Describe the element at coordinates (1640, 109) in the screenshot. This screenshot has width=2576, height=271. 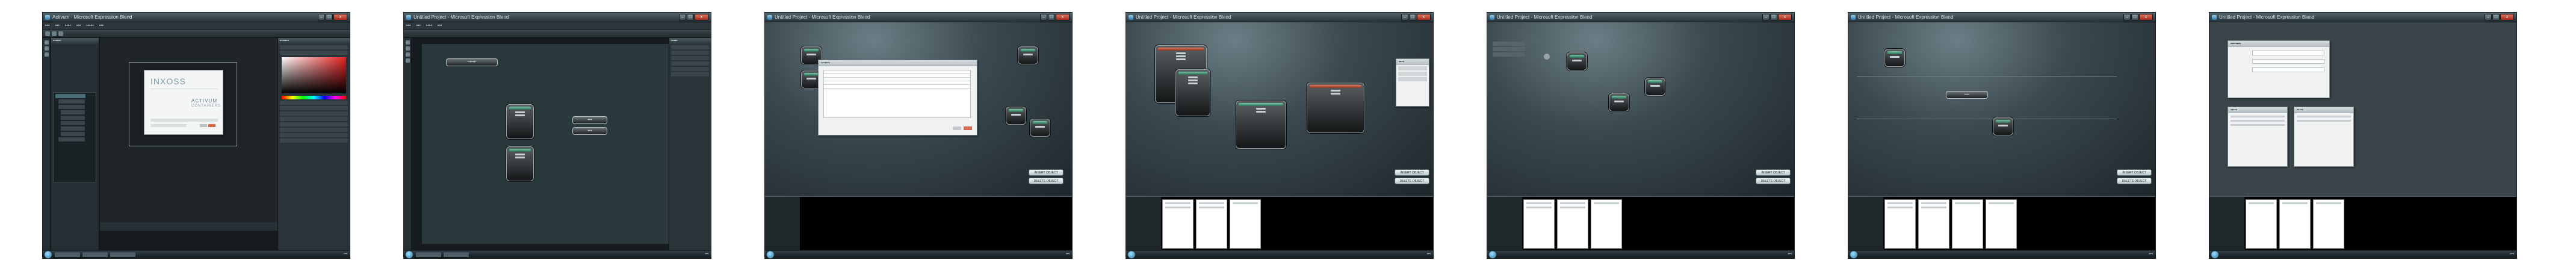
I see `canvas: INSERT OBJECT DELETE OBJECT` at that location.